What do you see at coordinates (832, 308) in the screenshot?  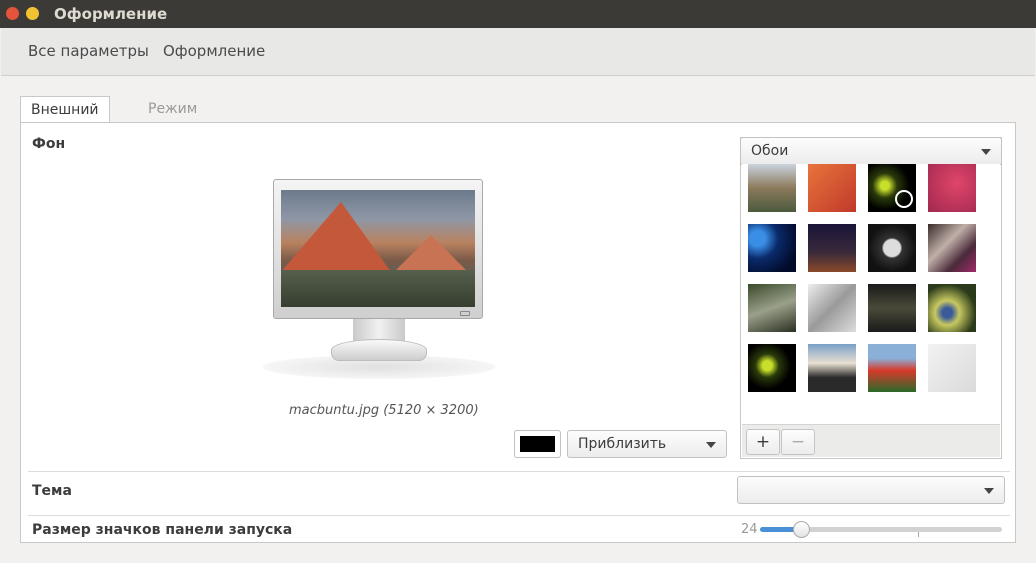 I see `wallpaper-ice` at bounding box center [832, 308].